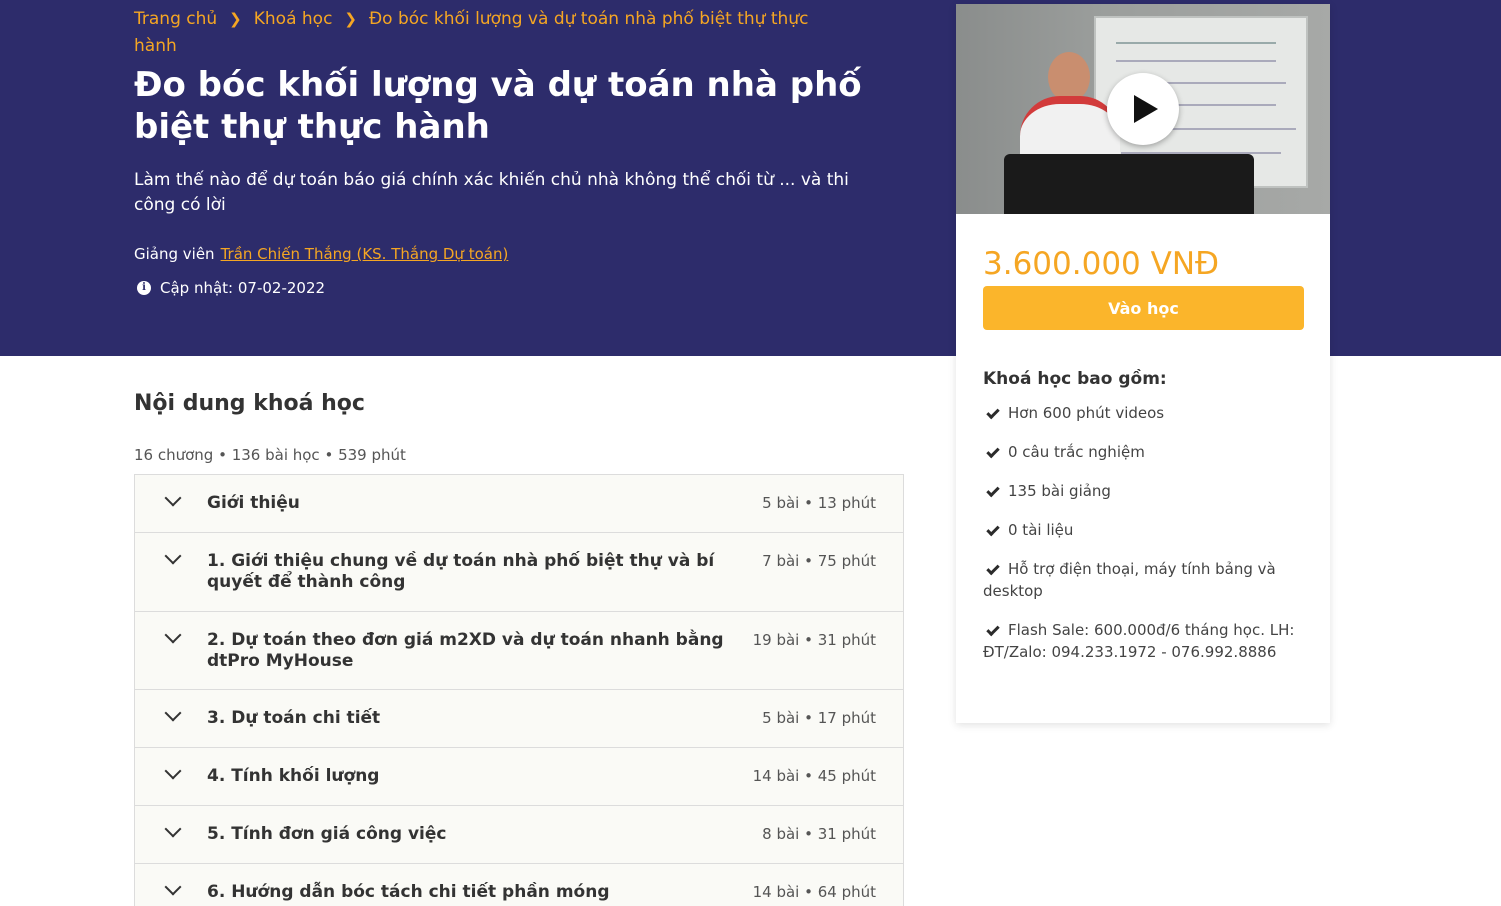  What do you see at coordinates (1143, 308) in the screenshot?
I see `enroll-button: Vào học` at bounding box center [1143, 308].